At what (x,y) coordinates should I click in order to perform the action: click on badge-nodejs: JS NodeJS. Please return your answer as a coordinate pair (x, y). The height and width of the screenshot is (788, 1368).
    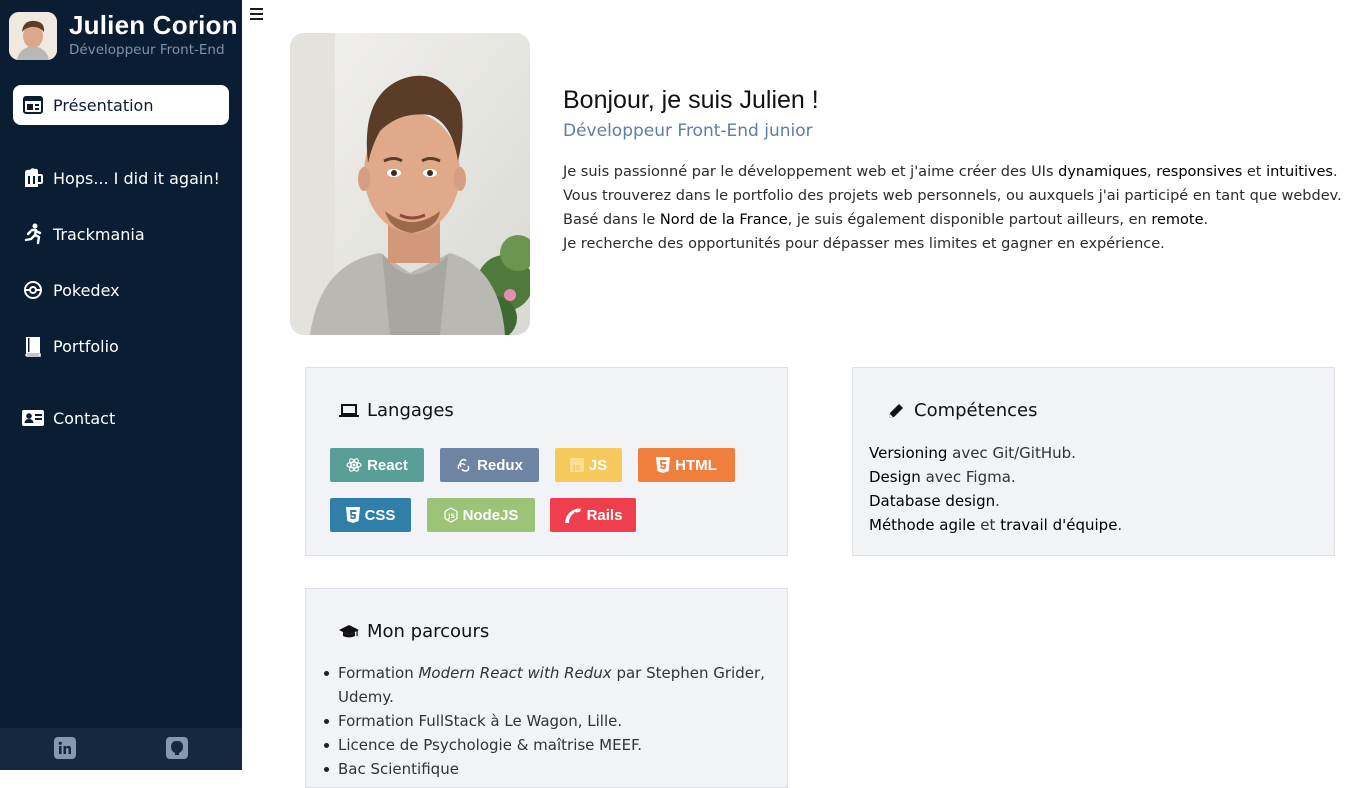
    Looking at the image, I should click on (481, 515).